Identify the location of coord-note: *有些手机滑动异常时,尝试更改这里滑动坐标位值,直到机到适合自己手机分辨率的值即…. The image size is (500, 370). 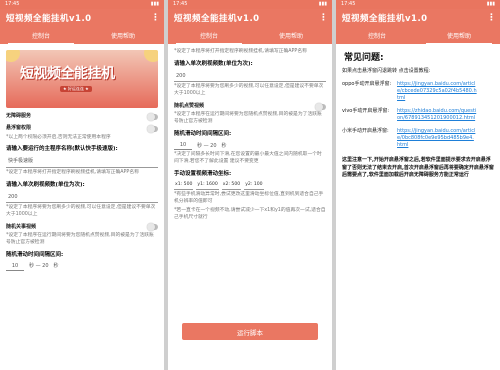
(249, 197).